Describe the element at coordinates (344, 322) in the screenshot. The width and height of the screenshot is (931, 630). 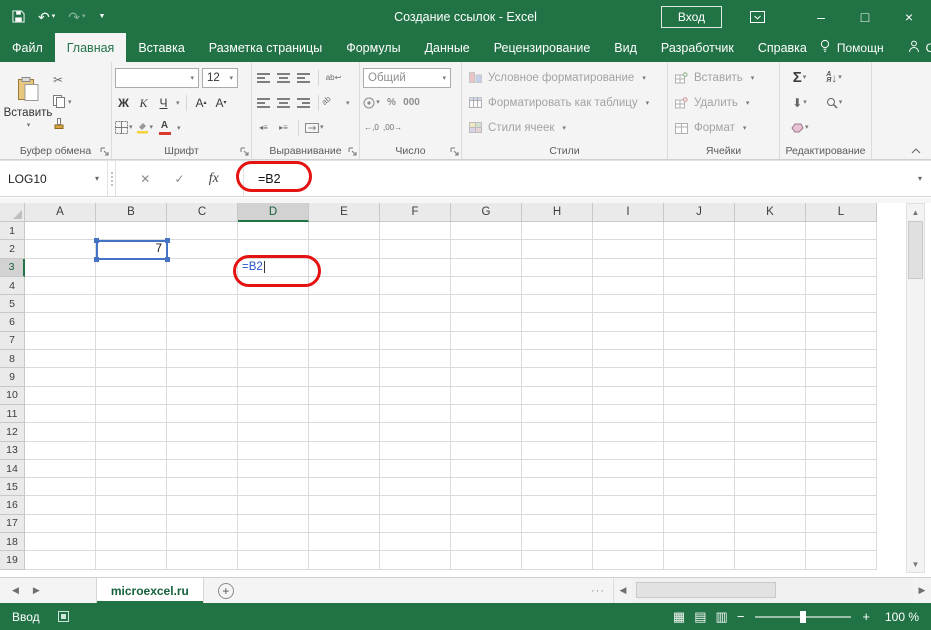
I see `cell-E6` at that location.